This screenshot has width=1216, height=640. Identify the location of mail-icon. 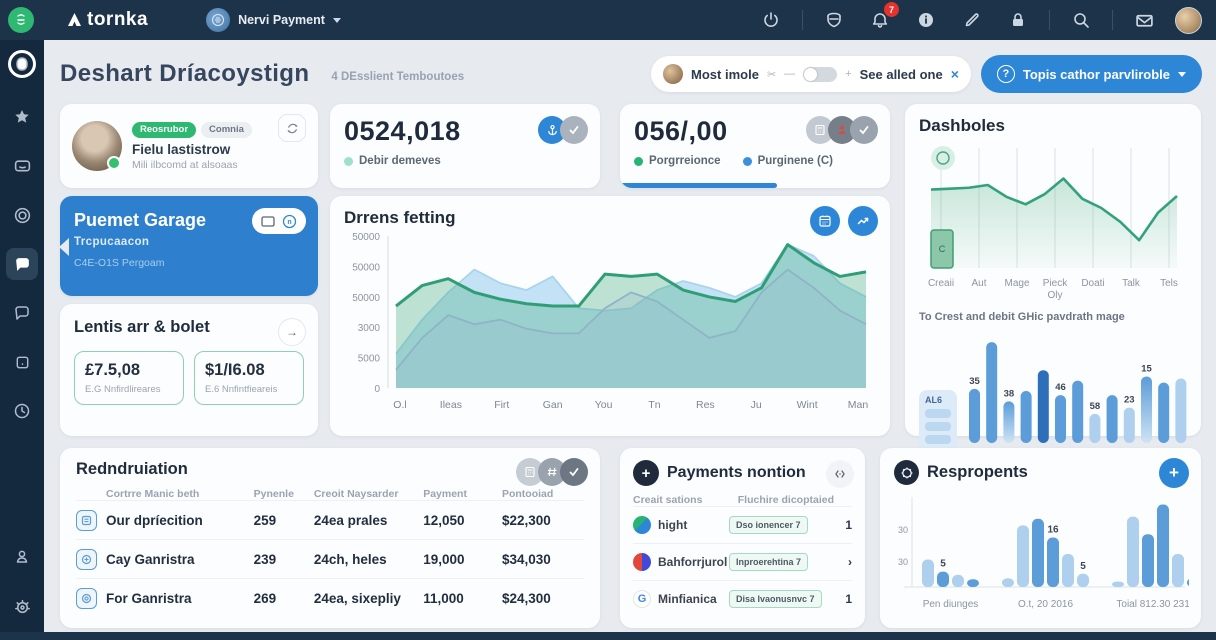
(1144, 20).